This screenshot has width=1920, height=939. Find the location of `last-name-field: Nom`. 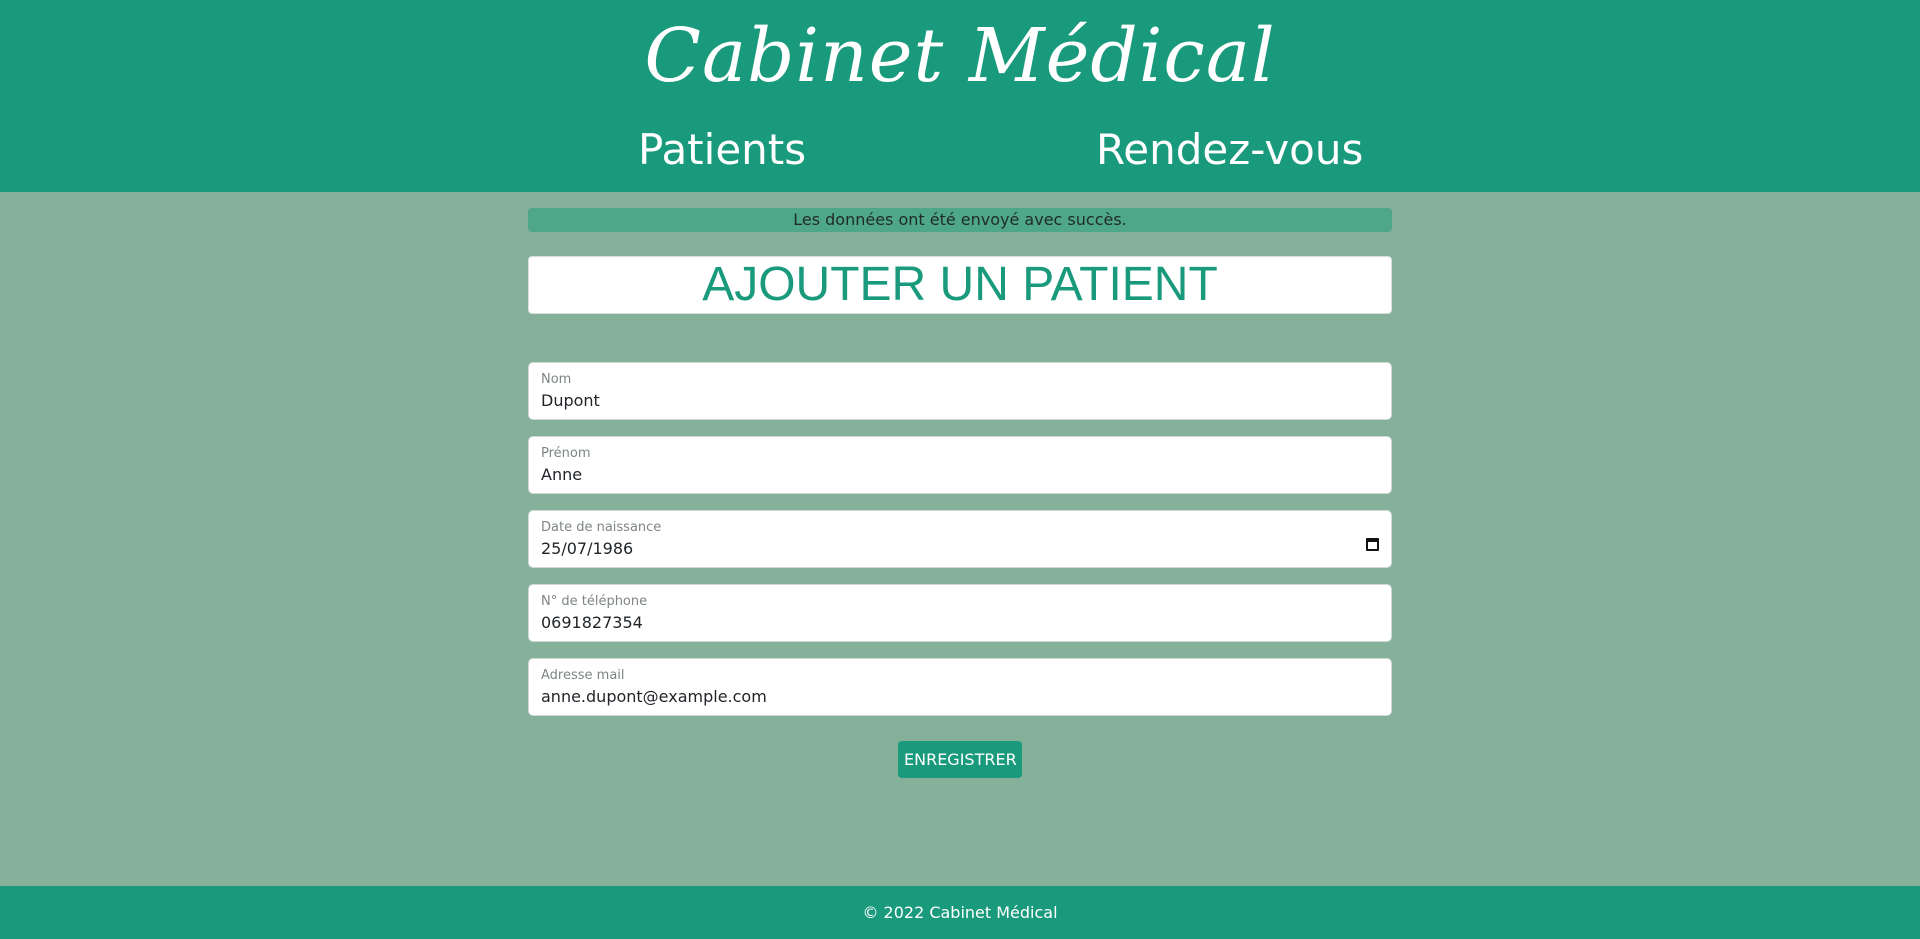

last-name-field: Nom is located at coordinates (960, 391).